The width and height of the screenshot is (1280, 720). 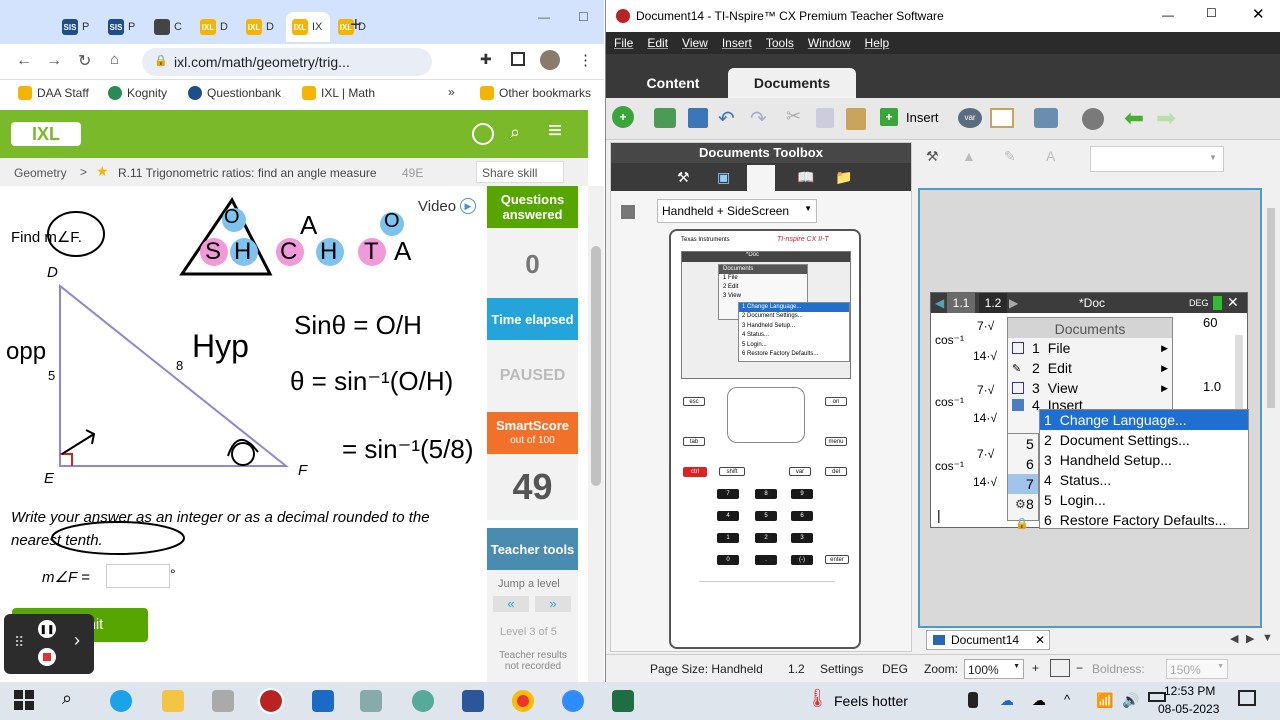 I want to click on tab-scroll-left-icon: ◀, so click(x=1234, y=638).